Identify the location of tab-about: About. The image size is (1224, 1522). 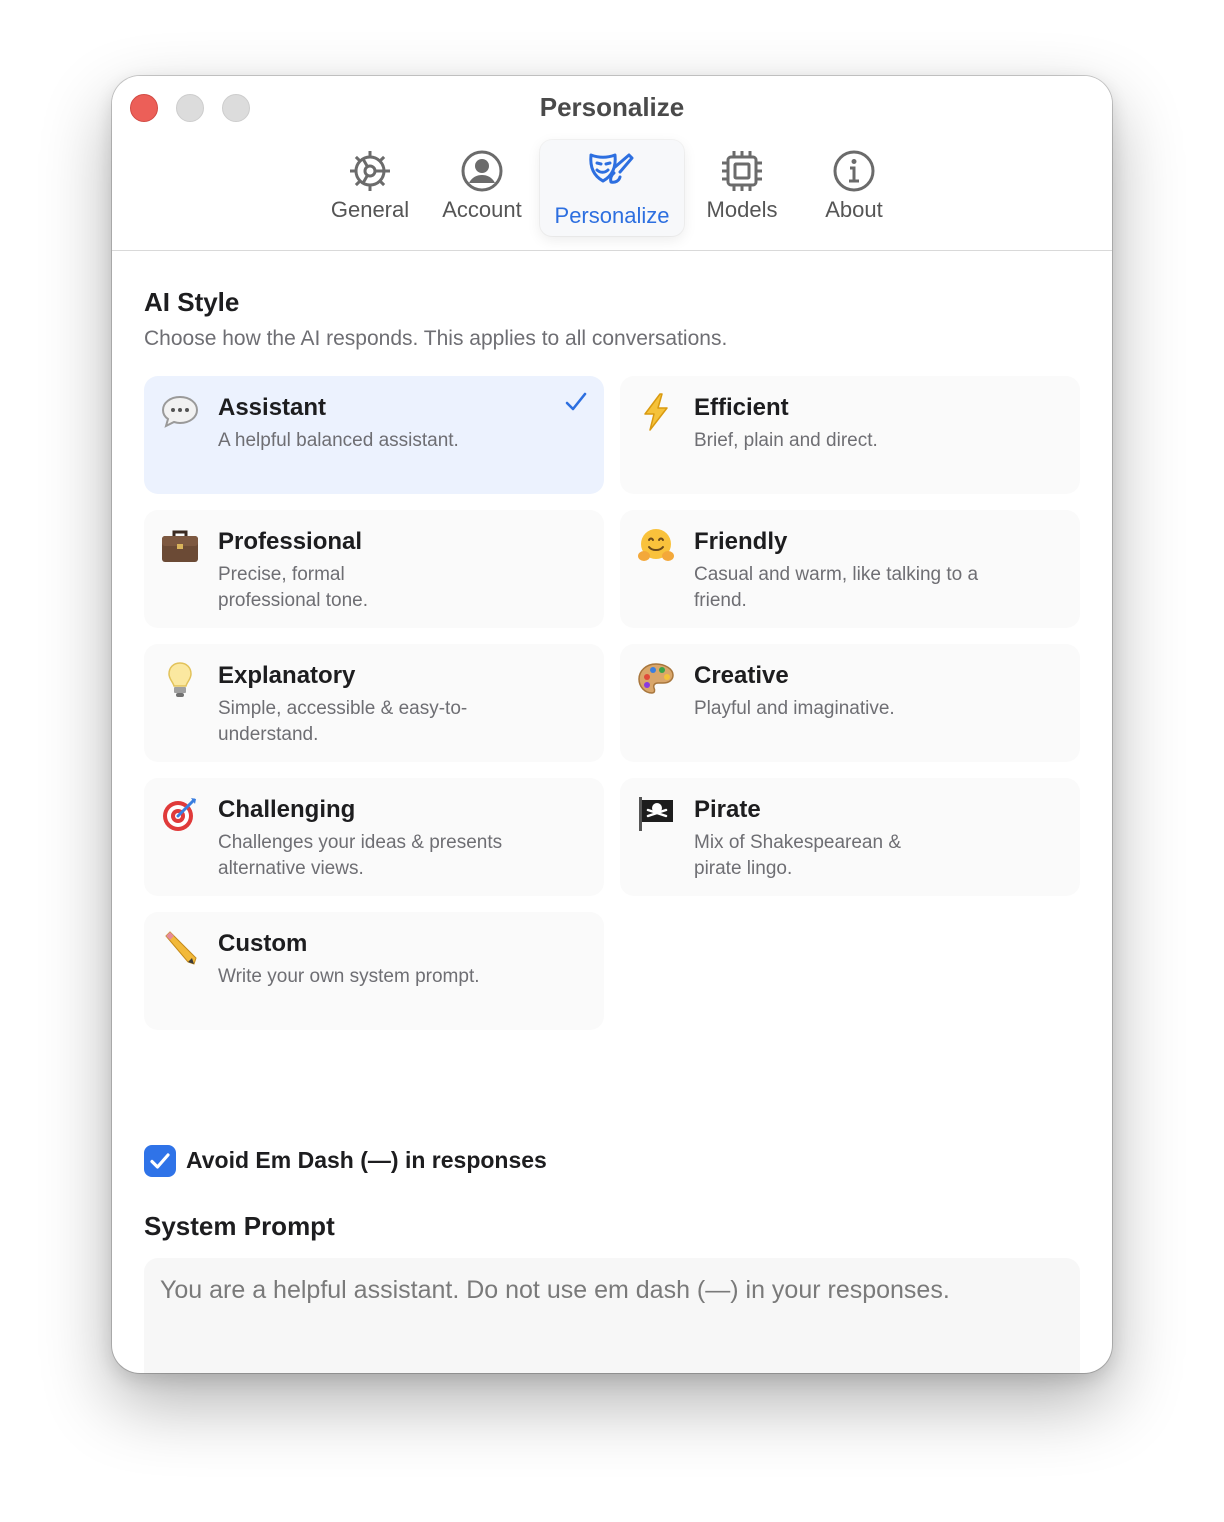
(854, 188).